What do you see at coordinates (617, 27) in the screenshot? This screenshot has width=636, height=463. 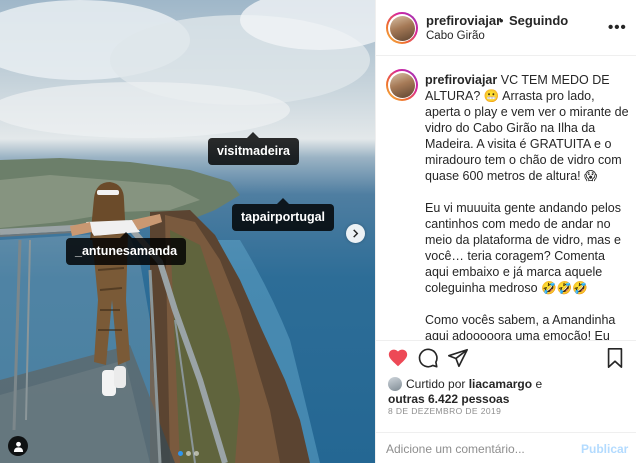 I see `more-icon: •••` at bounding box center [617, 27].